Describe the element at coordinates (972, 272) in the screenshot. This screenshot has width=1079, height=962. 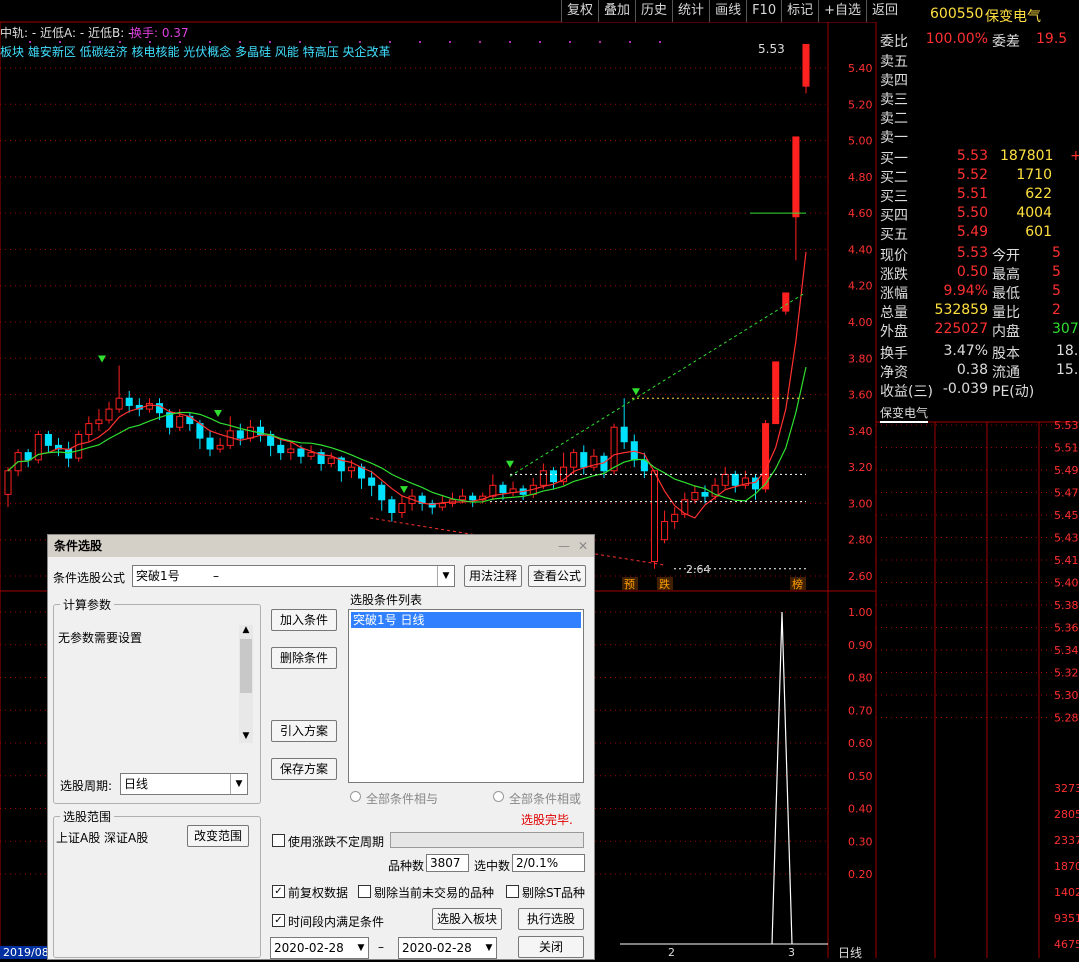
I see `stat-value: 0.50` at that location.